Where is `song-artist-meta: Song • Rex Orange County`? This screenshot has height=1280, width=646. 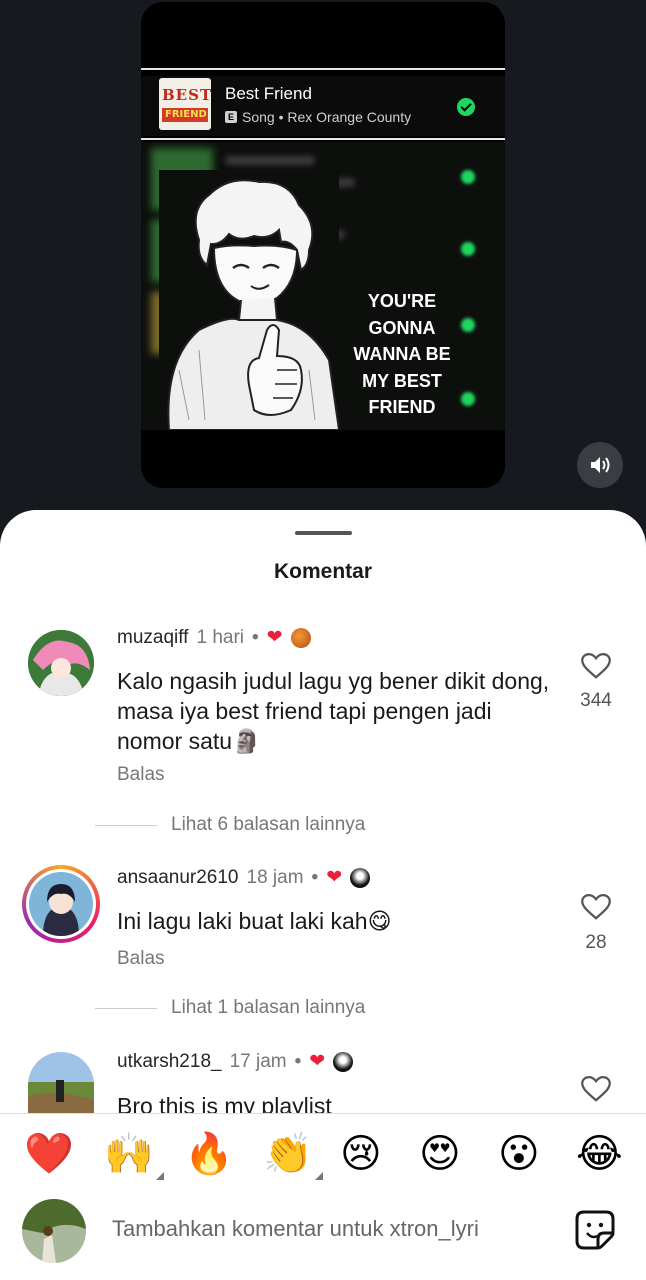
song-artist-meta: Song • Rex Orange County is located at coordinates (327, 117).